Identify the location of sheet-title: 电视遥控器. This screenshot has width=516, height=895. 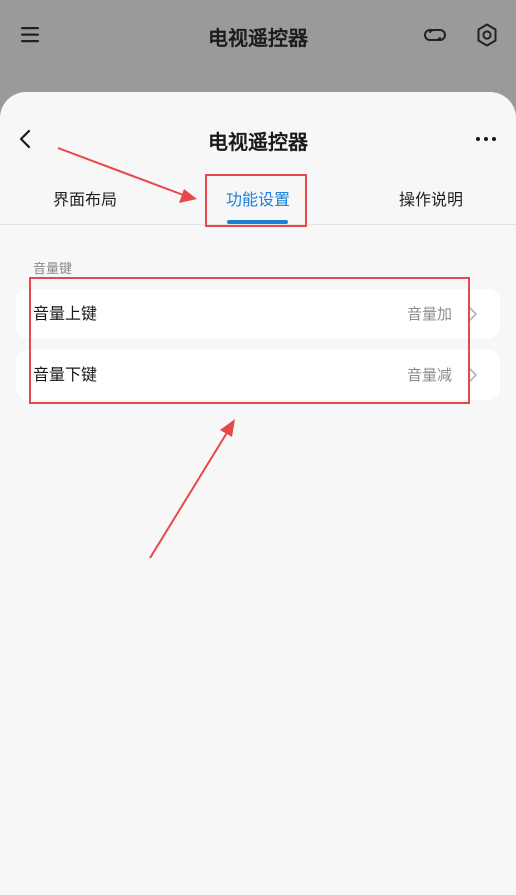
(258, 142).